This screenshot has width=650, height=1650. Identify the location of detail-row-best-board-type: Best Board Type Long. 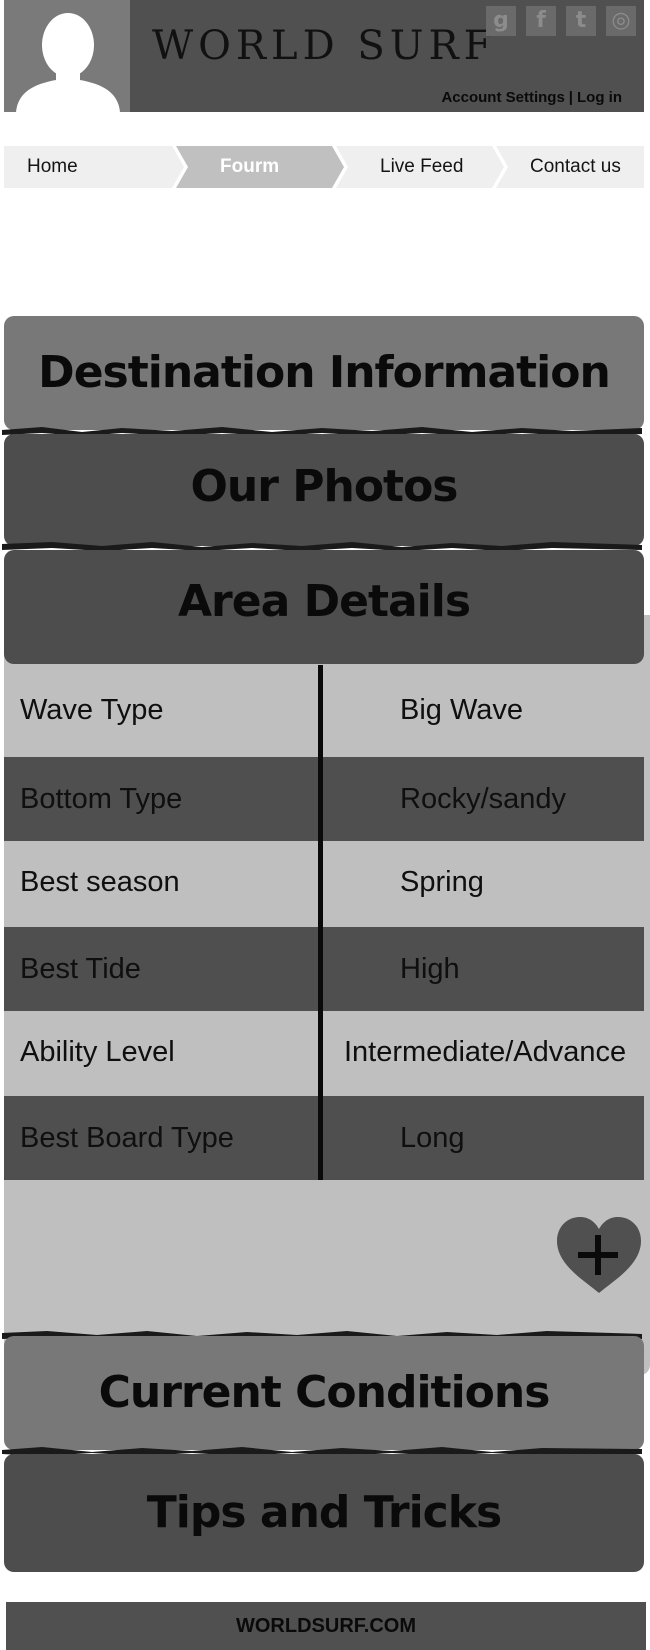
(324, 1138).